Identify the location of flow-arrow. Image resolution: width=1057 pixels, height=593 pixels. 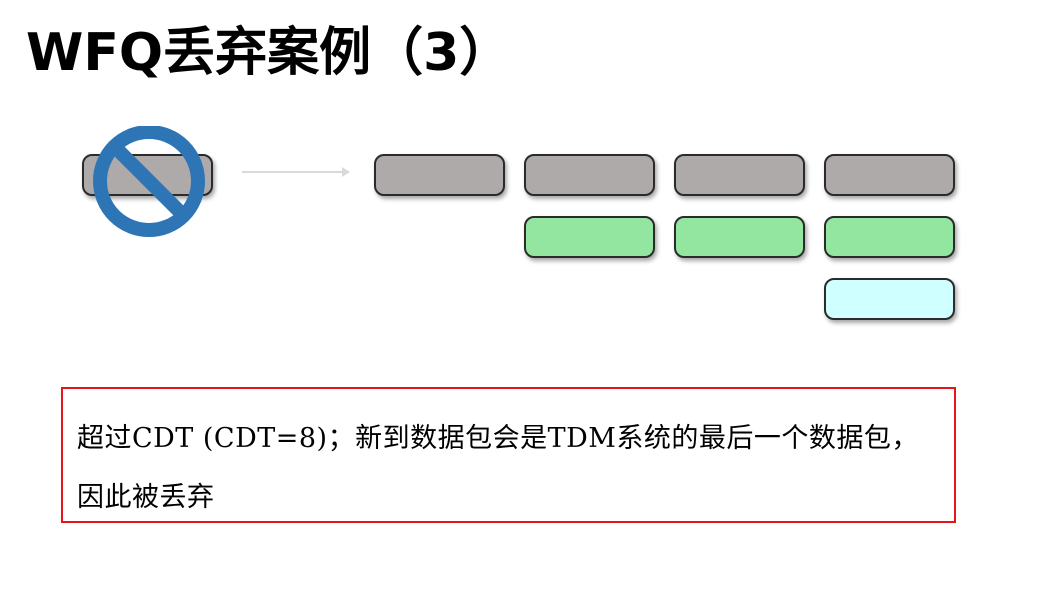
(296, 172).